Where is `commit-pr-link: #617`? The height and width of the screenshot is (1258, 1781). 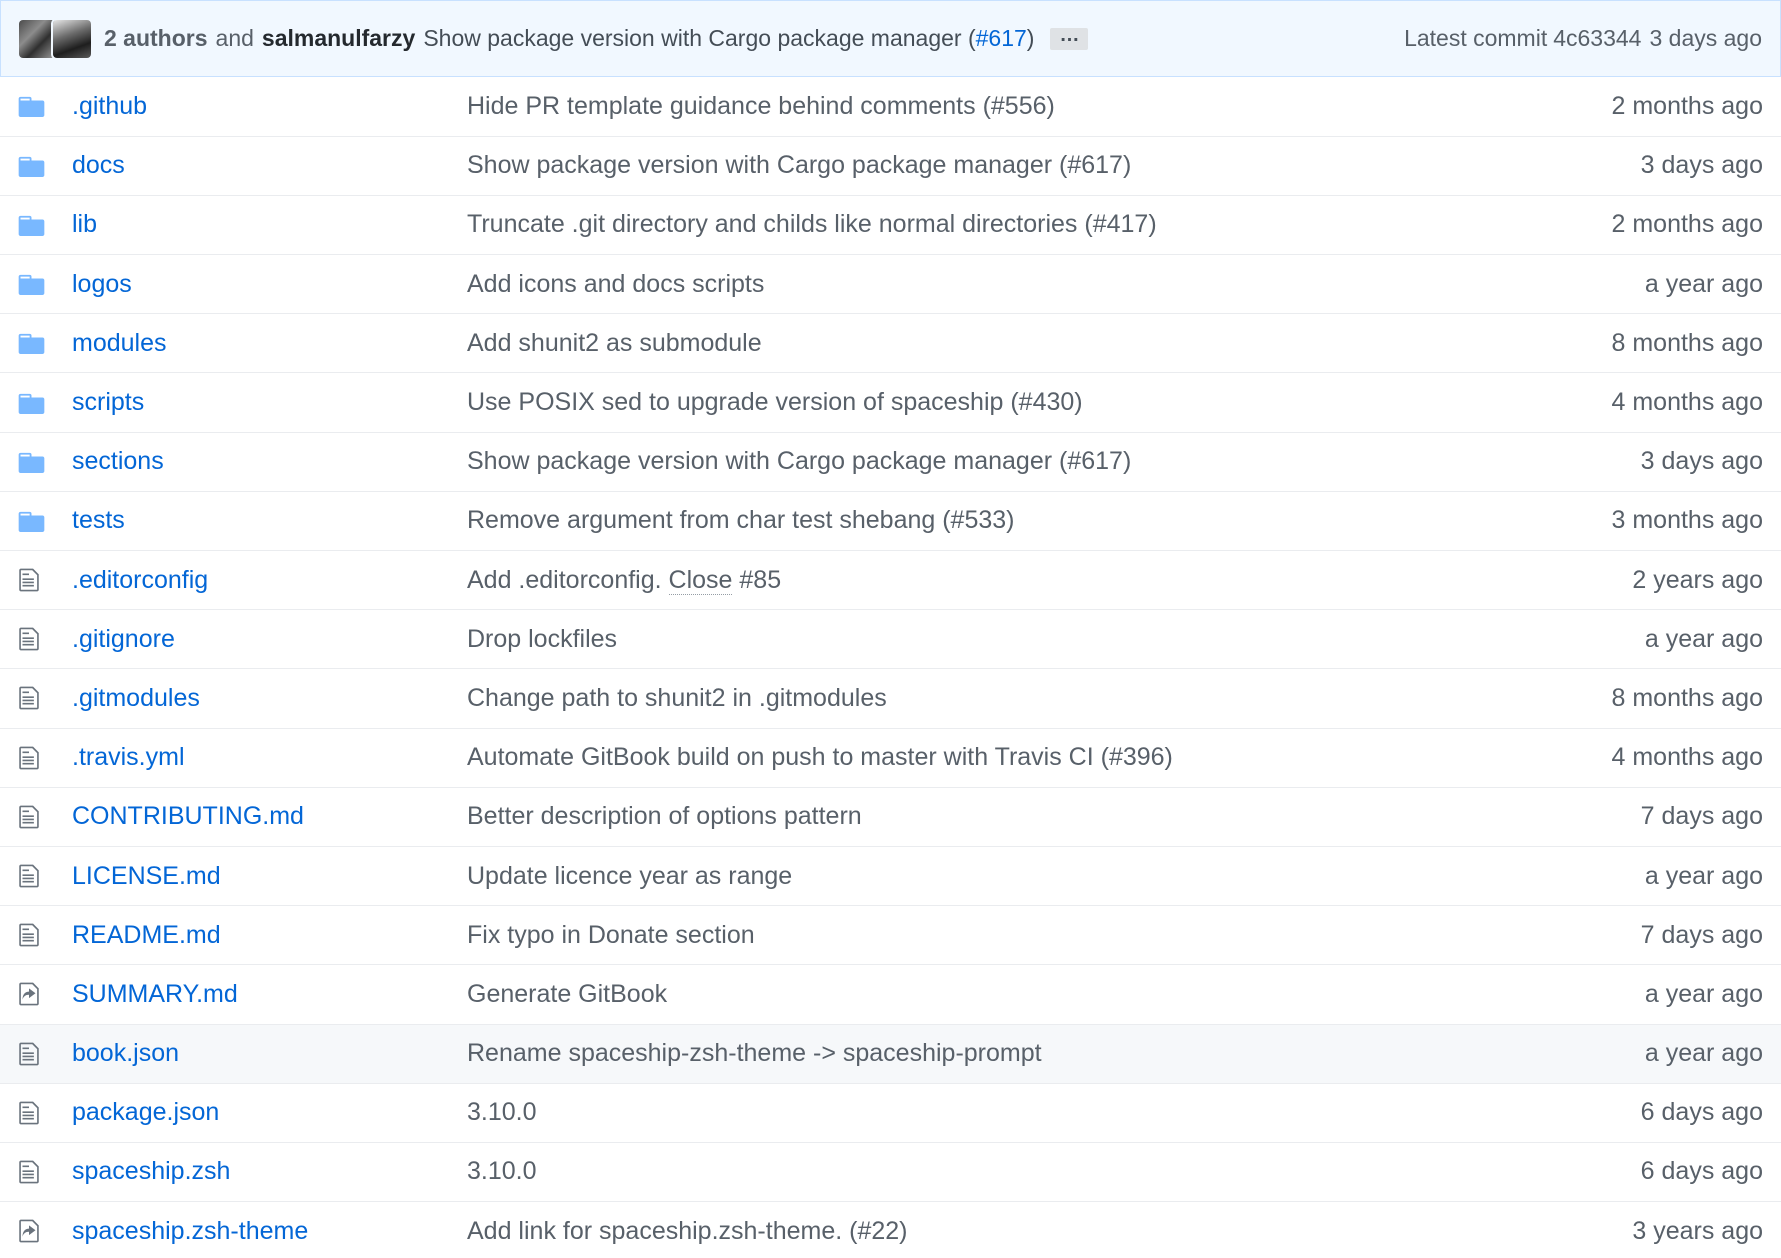 commit-pr-link: #617 is located at coordinates (1001, 38).